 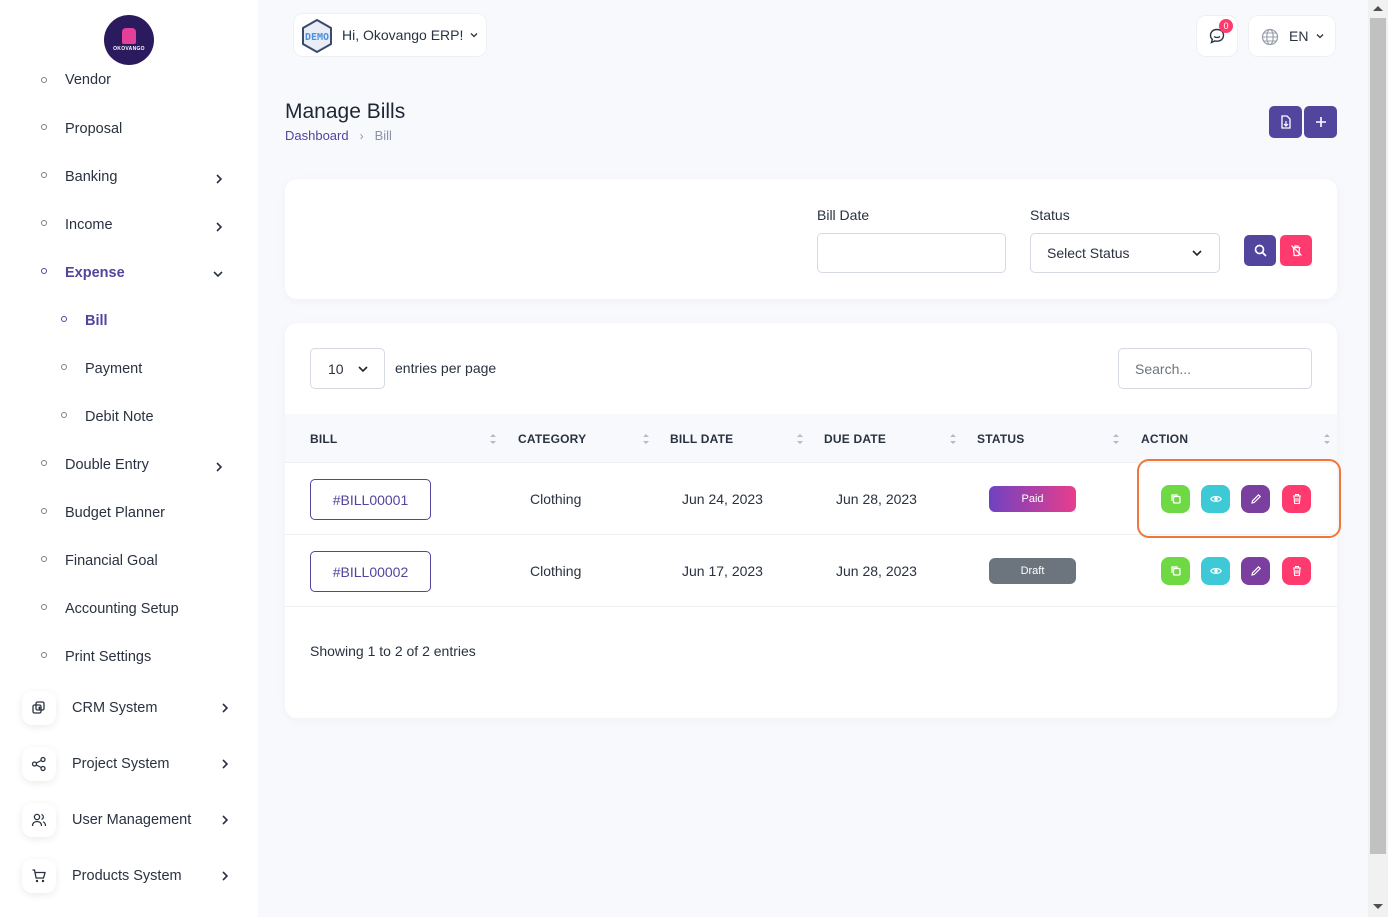 I want to click on export-button, so click(x=1285, y=122).